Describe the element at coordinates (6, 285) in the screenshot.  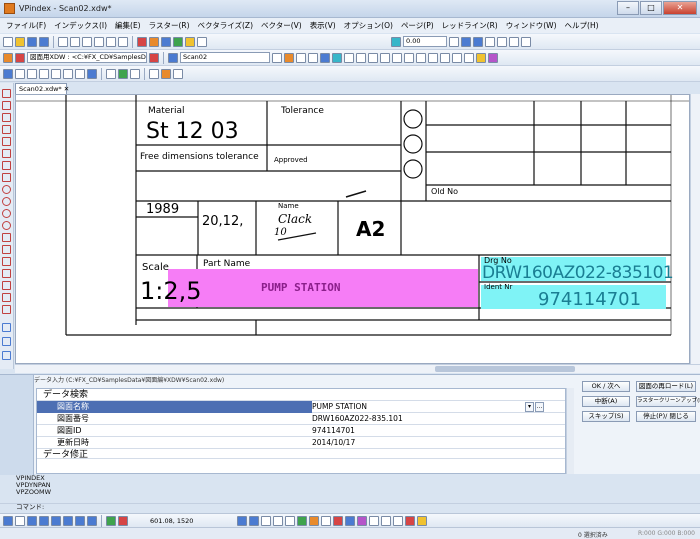
I see `hatch-tool-icon` at that location.